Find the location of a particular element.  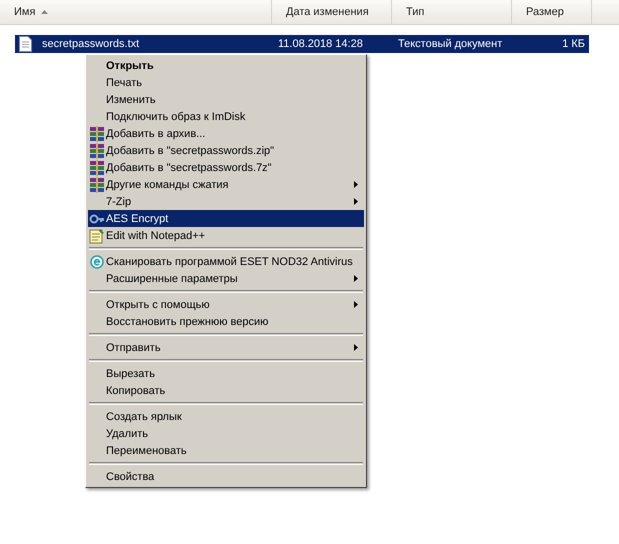

menu-item: Добавить в "secretpasswords.7z" is located at coordinates (226, 167).